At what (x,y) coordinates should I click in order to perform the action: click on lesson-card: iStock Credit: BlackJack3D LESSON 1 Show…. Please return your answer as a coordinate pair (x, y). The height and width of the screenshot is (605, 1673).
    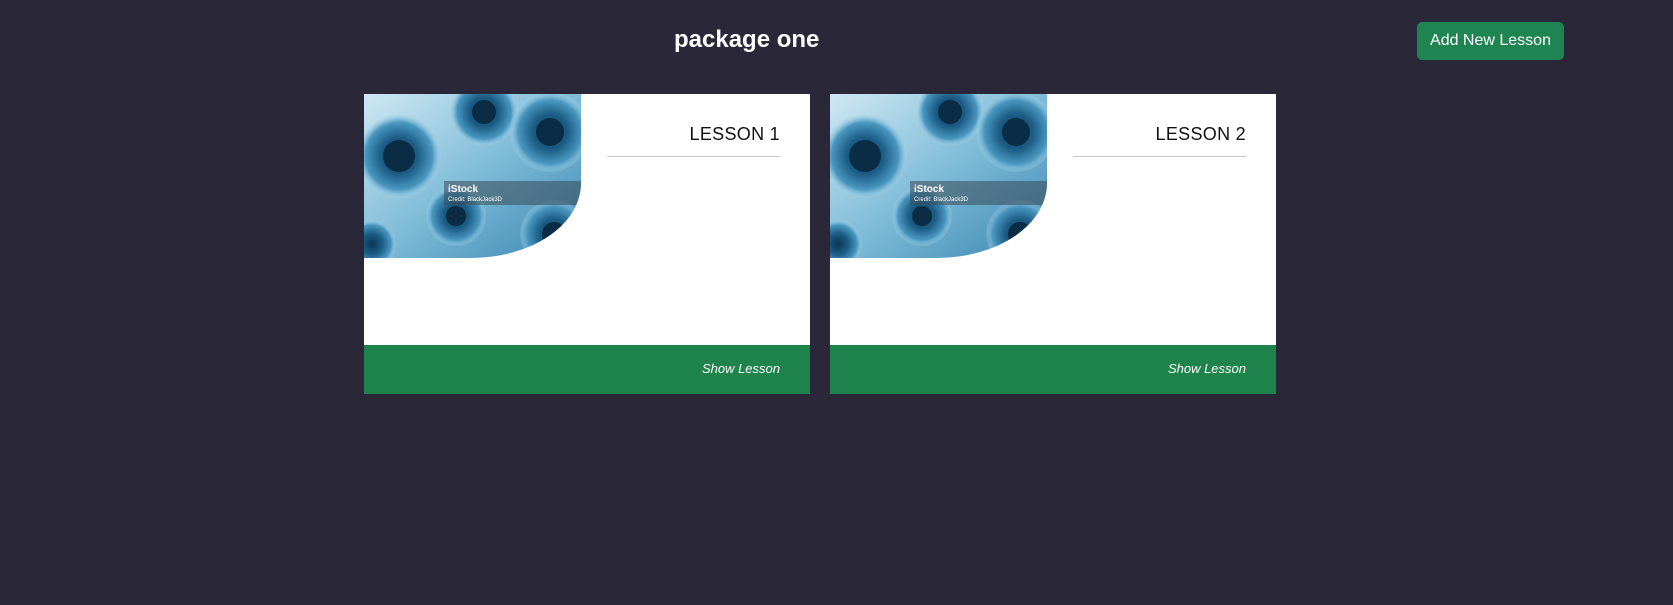
    Looking at the image, I should click on (587, 244).